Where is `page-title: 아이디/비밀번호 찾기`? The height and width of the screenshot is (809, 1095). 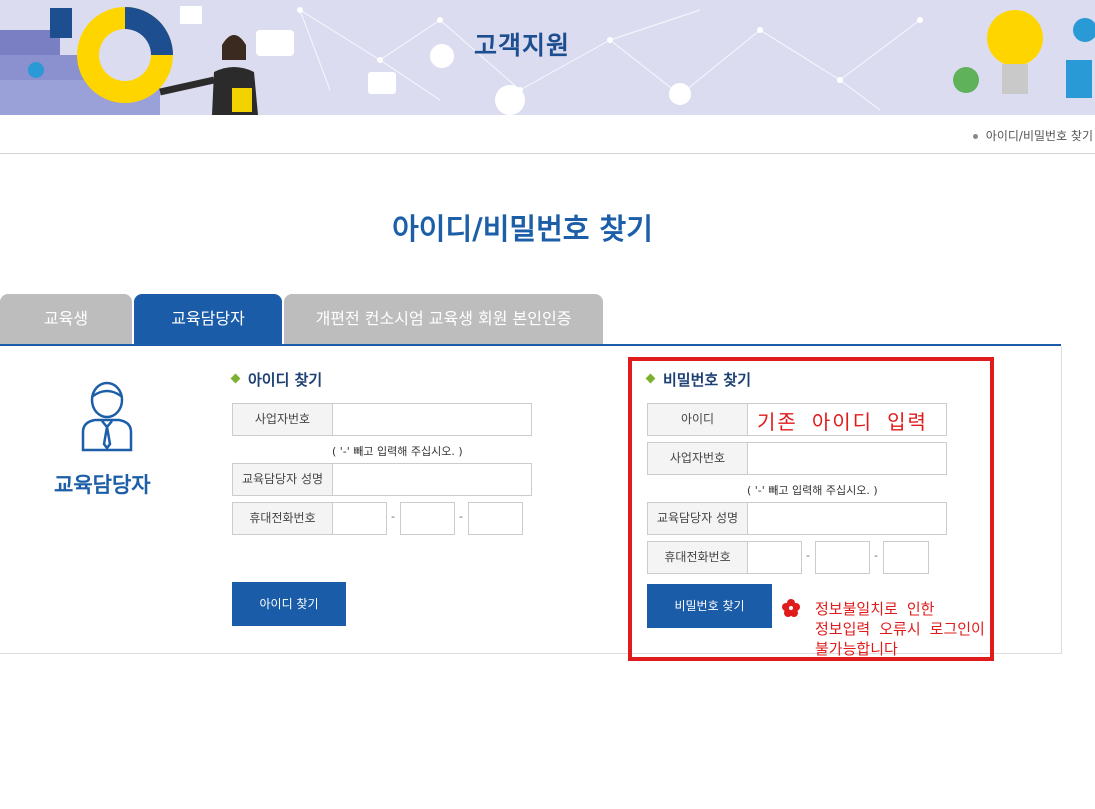 page-title: 아이디/비밀번호 찾기 is located at coordinates (522, 229).